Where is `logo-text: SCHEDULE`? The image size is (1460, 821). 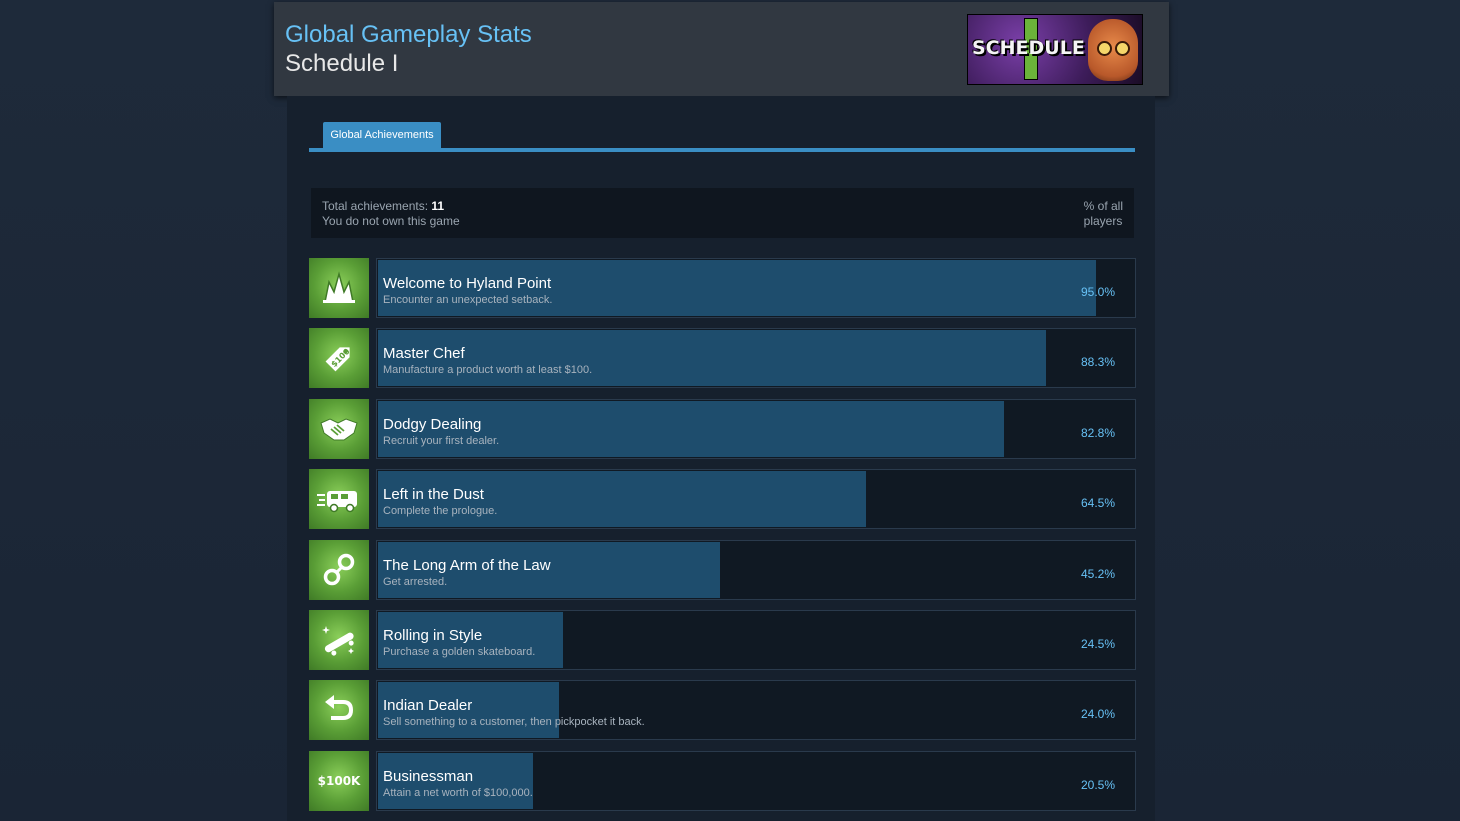 logo-text: SCHEDULE is located at coordinates (1028, 48).